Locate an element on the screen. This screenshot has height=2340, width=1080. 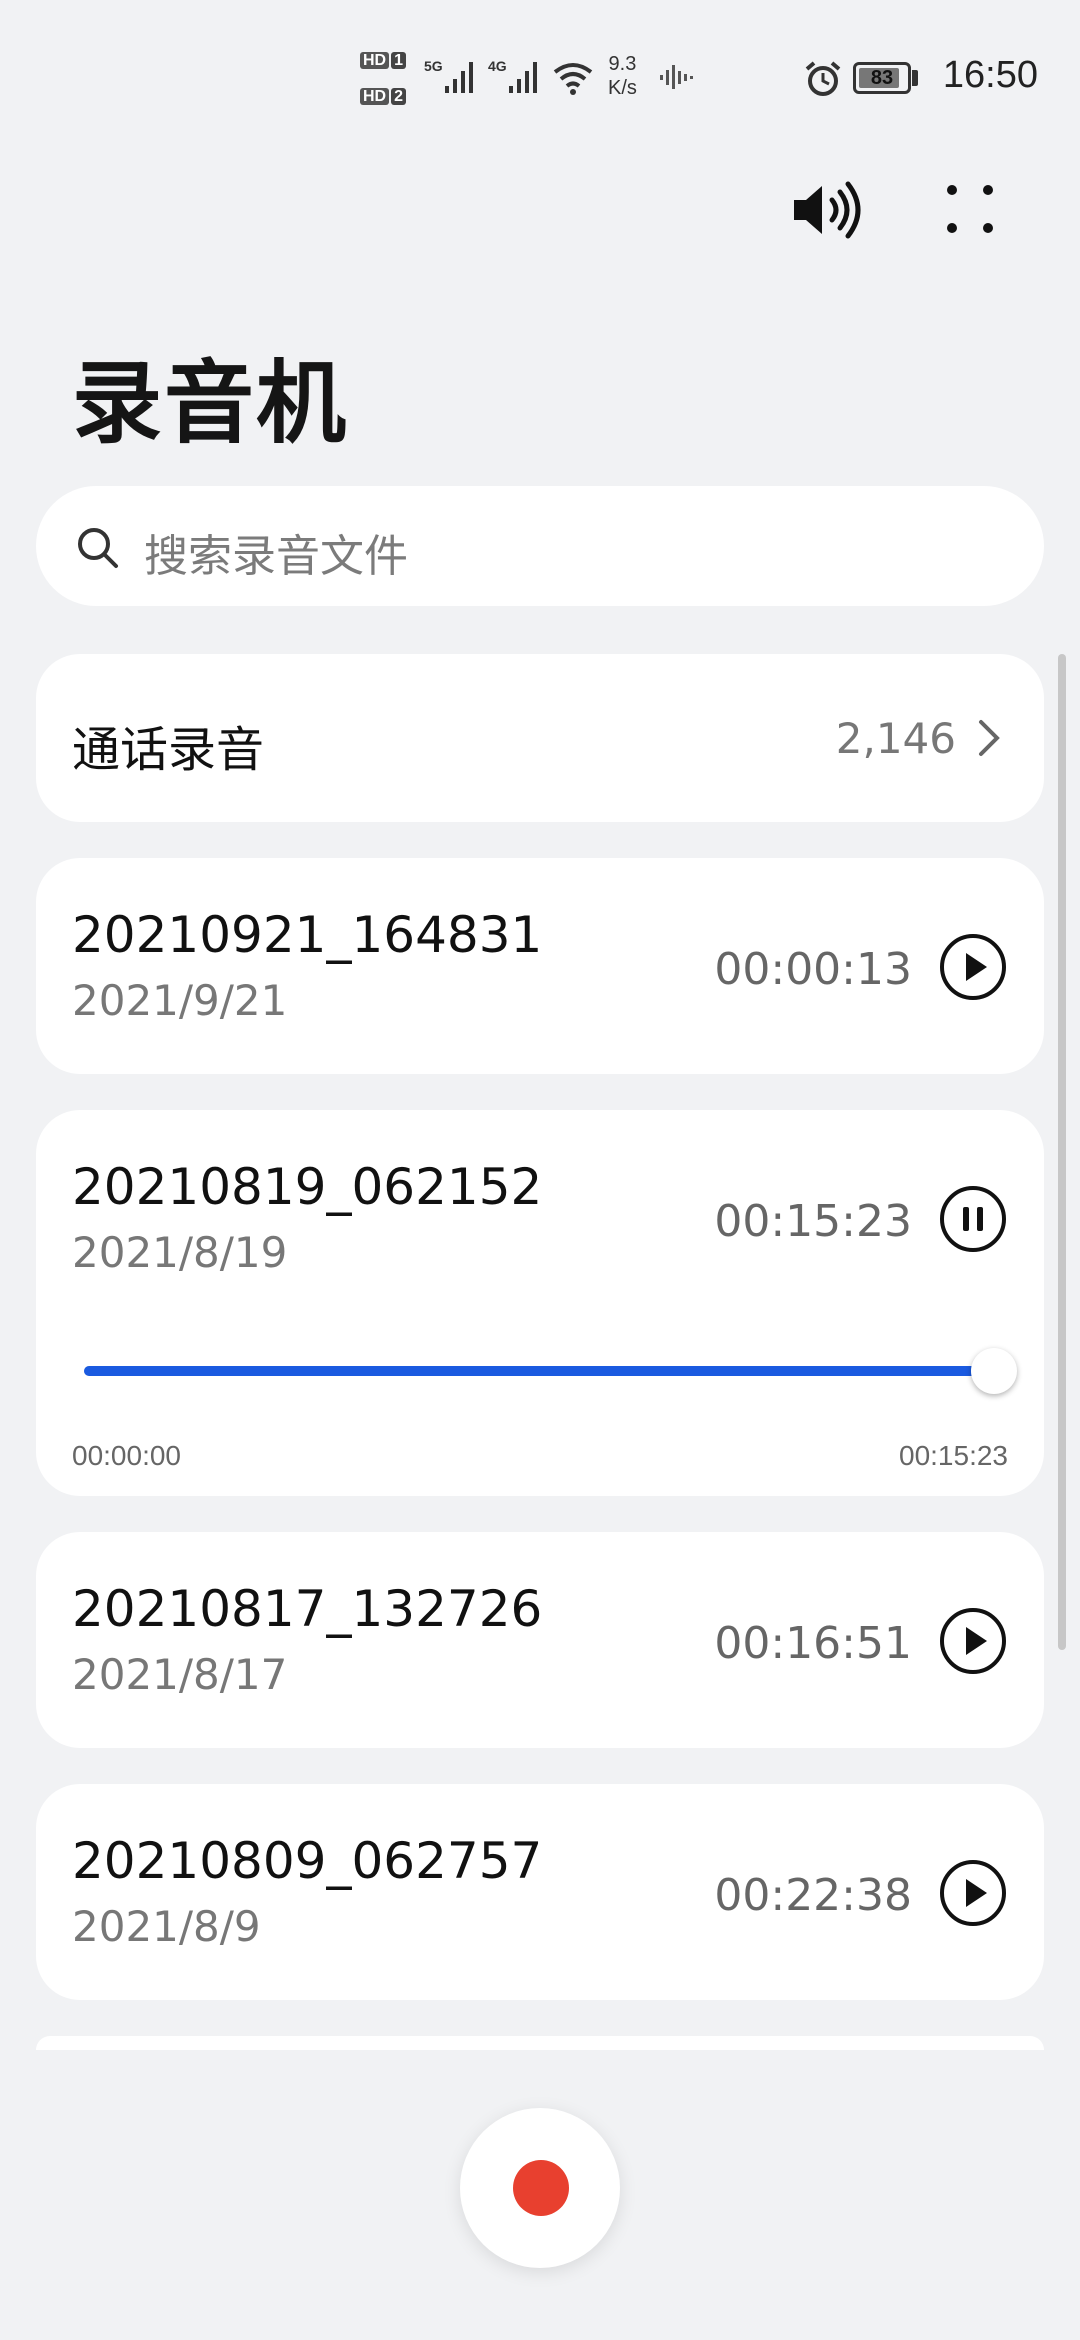
pause-icon is located at coordinates (973, 1219).